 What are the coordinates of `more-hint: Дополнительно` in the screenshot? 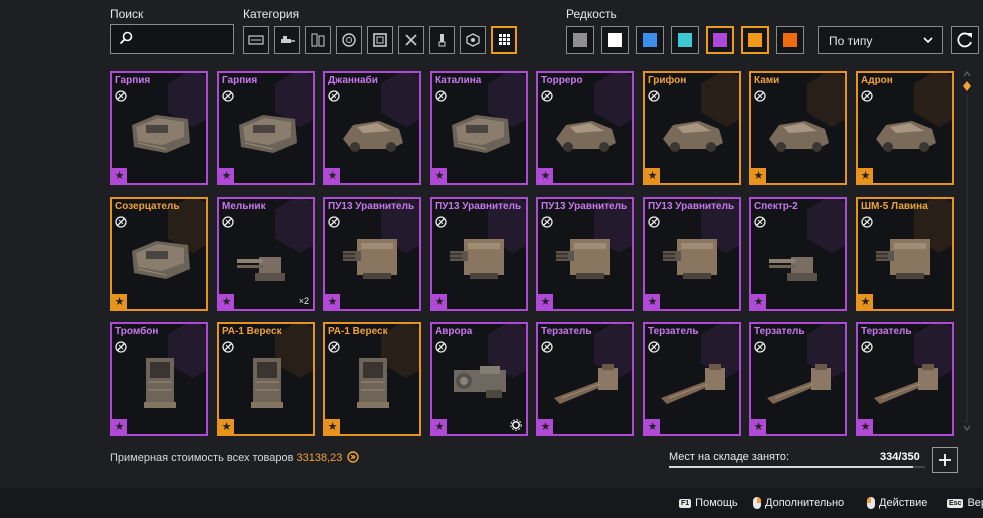 It's located at (798, 503).